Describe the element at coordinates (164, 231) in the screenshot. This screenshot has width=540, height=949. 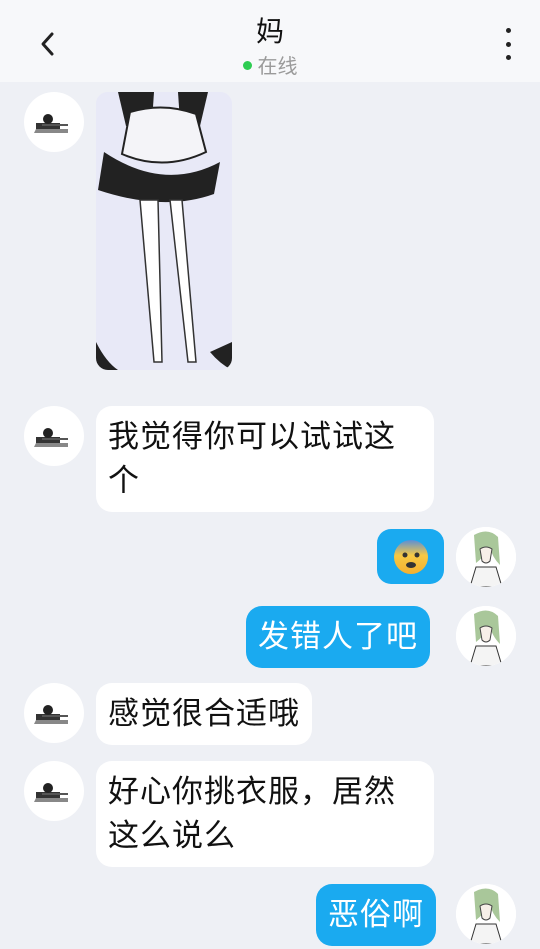
I see `message-image` at that location.